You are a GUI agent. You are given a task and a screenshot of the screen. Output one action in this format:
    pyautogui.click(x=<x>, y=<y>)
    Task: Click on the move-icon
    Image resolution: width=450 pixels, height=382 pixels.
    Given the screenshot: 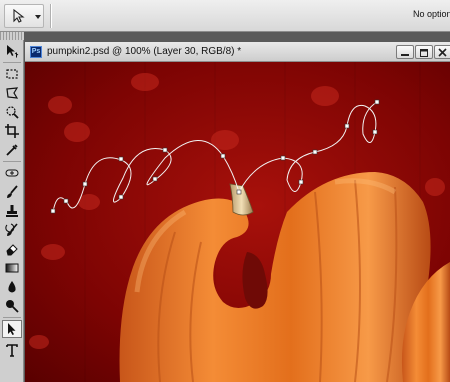 What is the action you would take?
    pyautogui.click(x=13, y=51)
    